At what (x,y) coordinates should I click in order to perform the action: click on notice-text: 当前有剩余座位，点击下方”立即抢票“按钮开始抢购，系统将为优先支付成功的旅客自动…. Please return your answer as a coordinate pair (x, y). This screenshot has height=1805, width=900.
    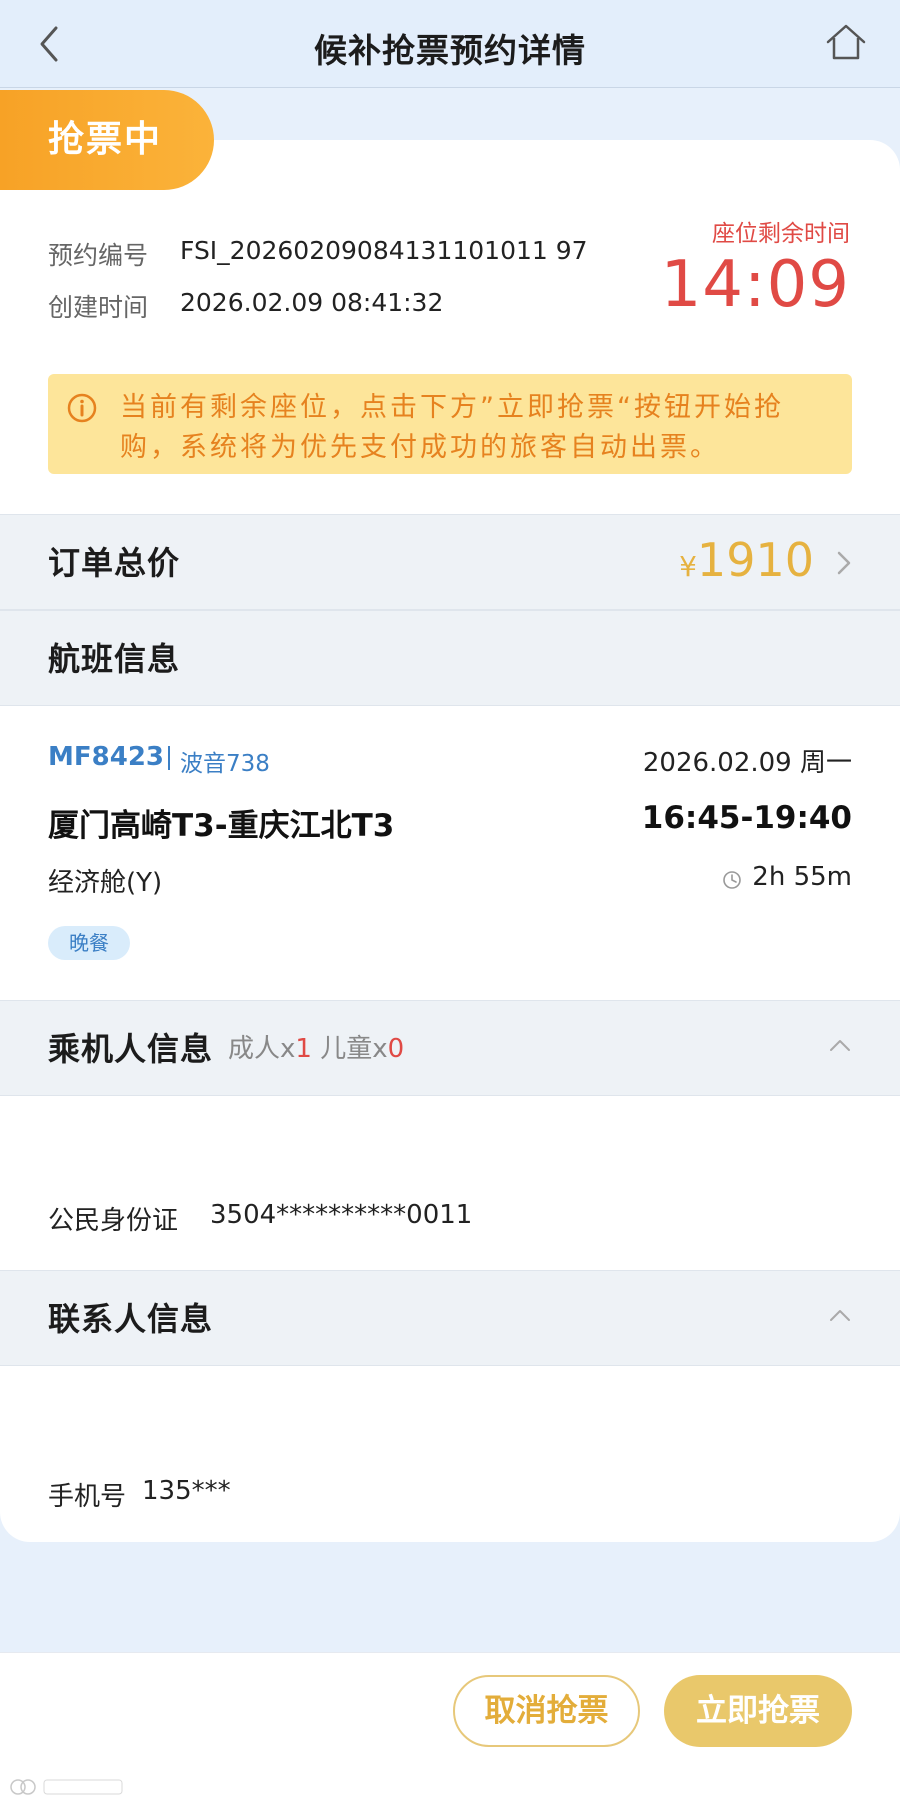
    Looking at the image, I should click on (452, 427).